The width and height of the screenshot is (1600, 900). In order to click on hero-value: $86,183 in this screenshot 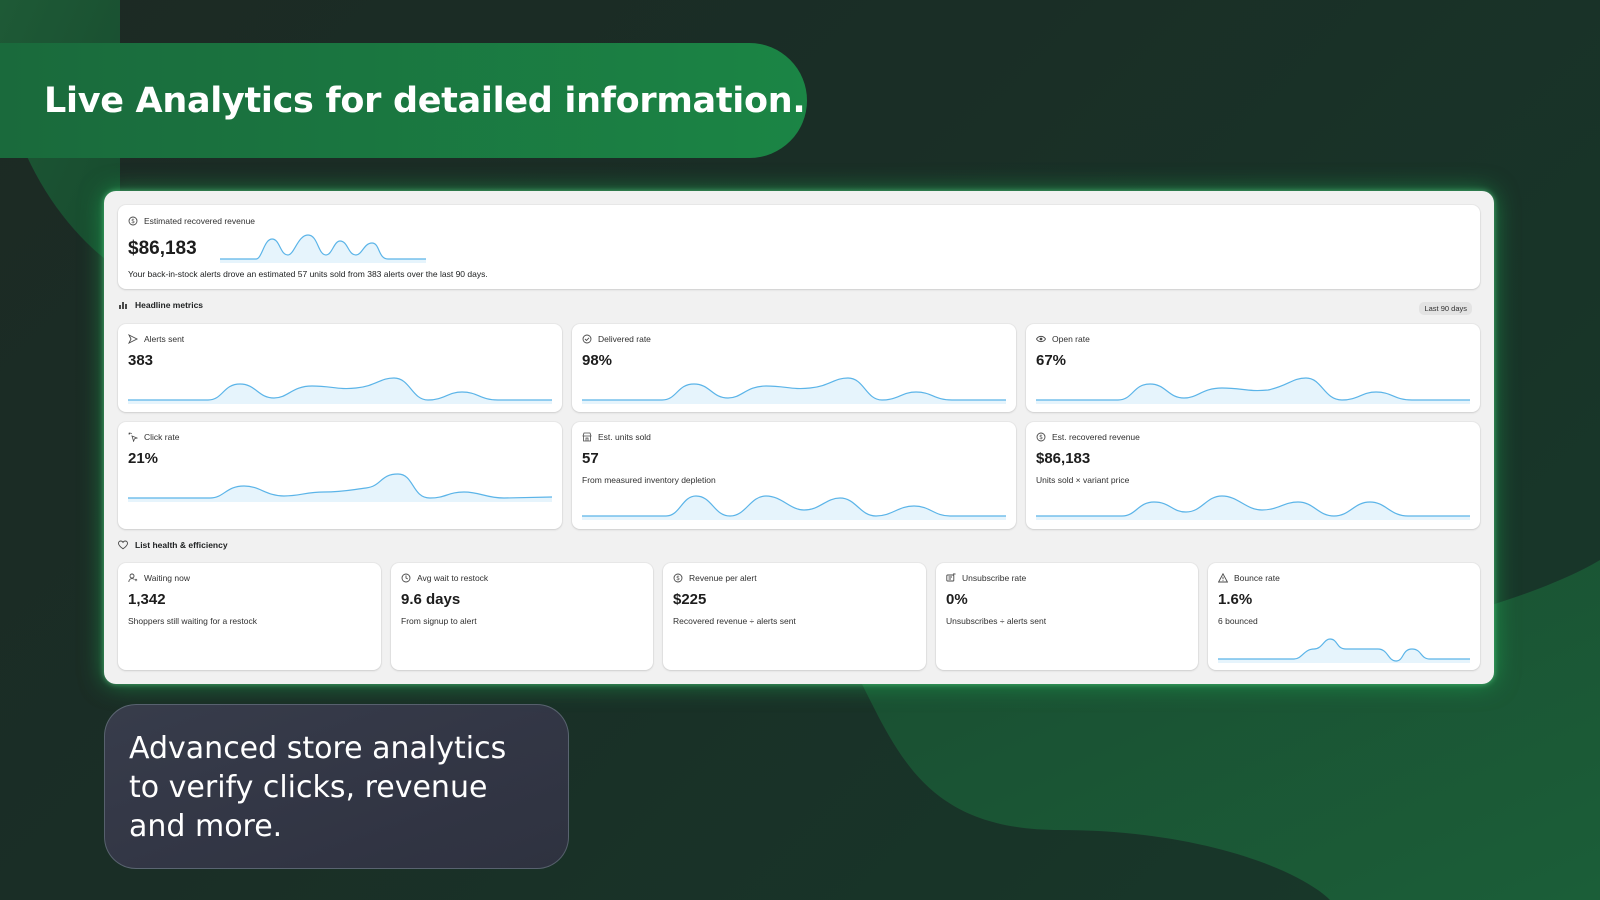, I will do `click(162, 248)`.